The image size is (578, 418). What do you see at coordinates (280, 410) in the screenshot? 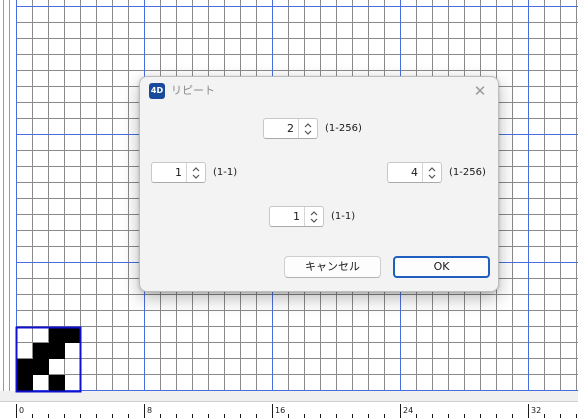
I see `ruler-label: 16` at bounding box center [280, 410].